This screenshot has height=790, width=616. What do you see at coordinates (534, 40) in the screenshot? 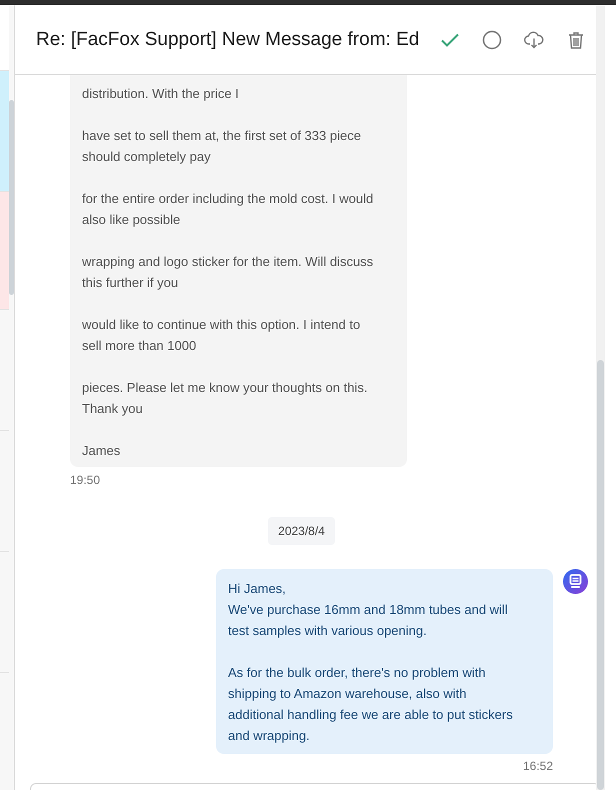
I see `cloud-download-icon` at bounding box center [534, 40].